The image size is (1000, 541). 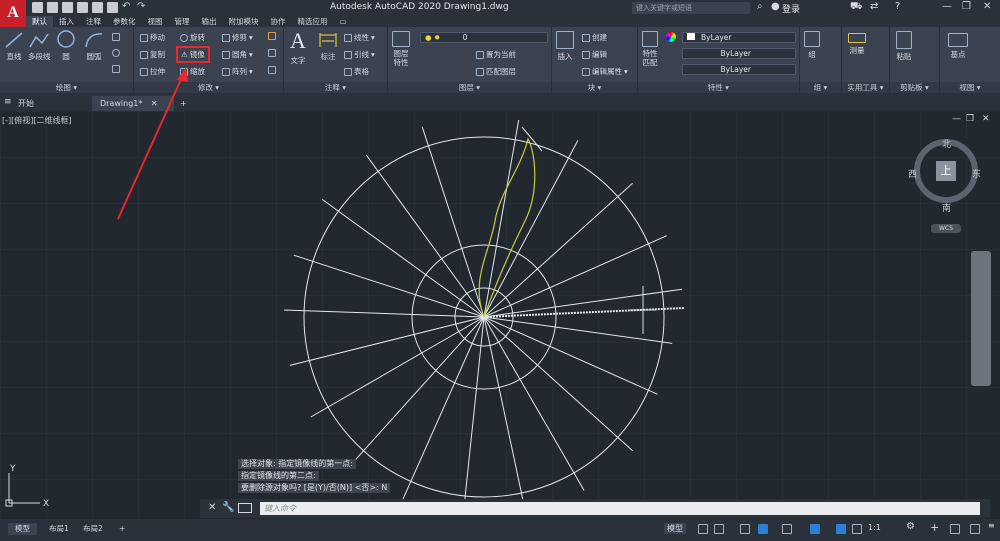 I want to click on text-button: A 文字, so click(x=298, y=47).